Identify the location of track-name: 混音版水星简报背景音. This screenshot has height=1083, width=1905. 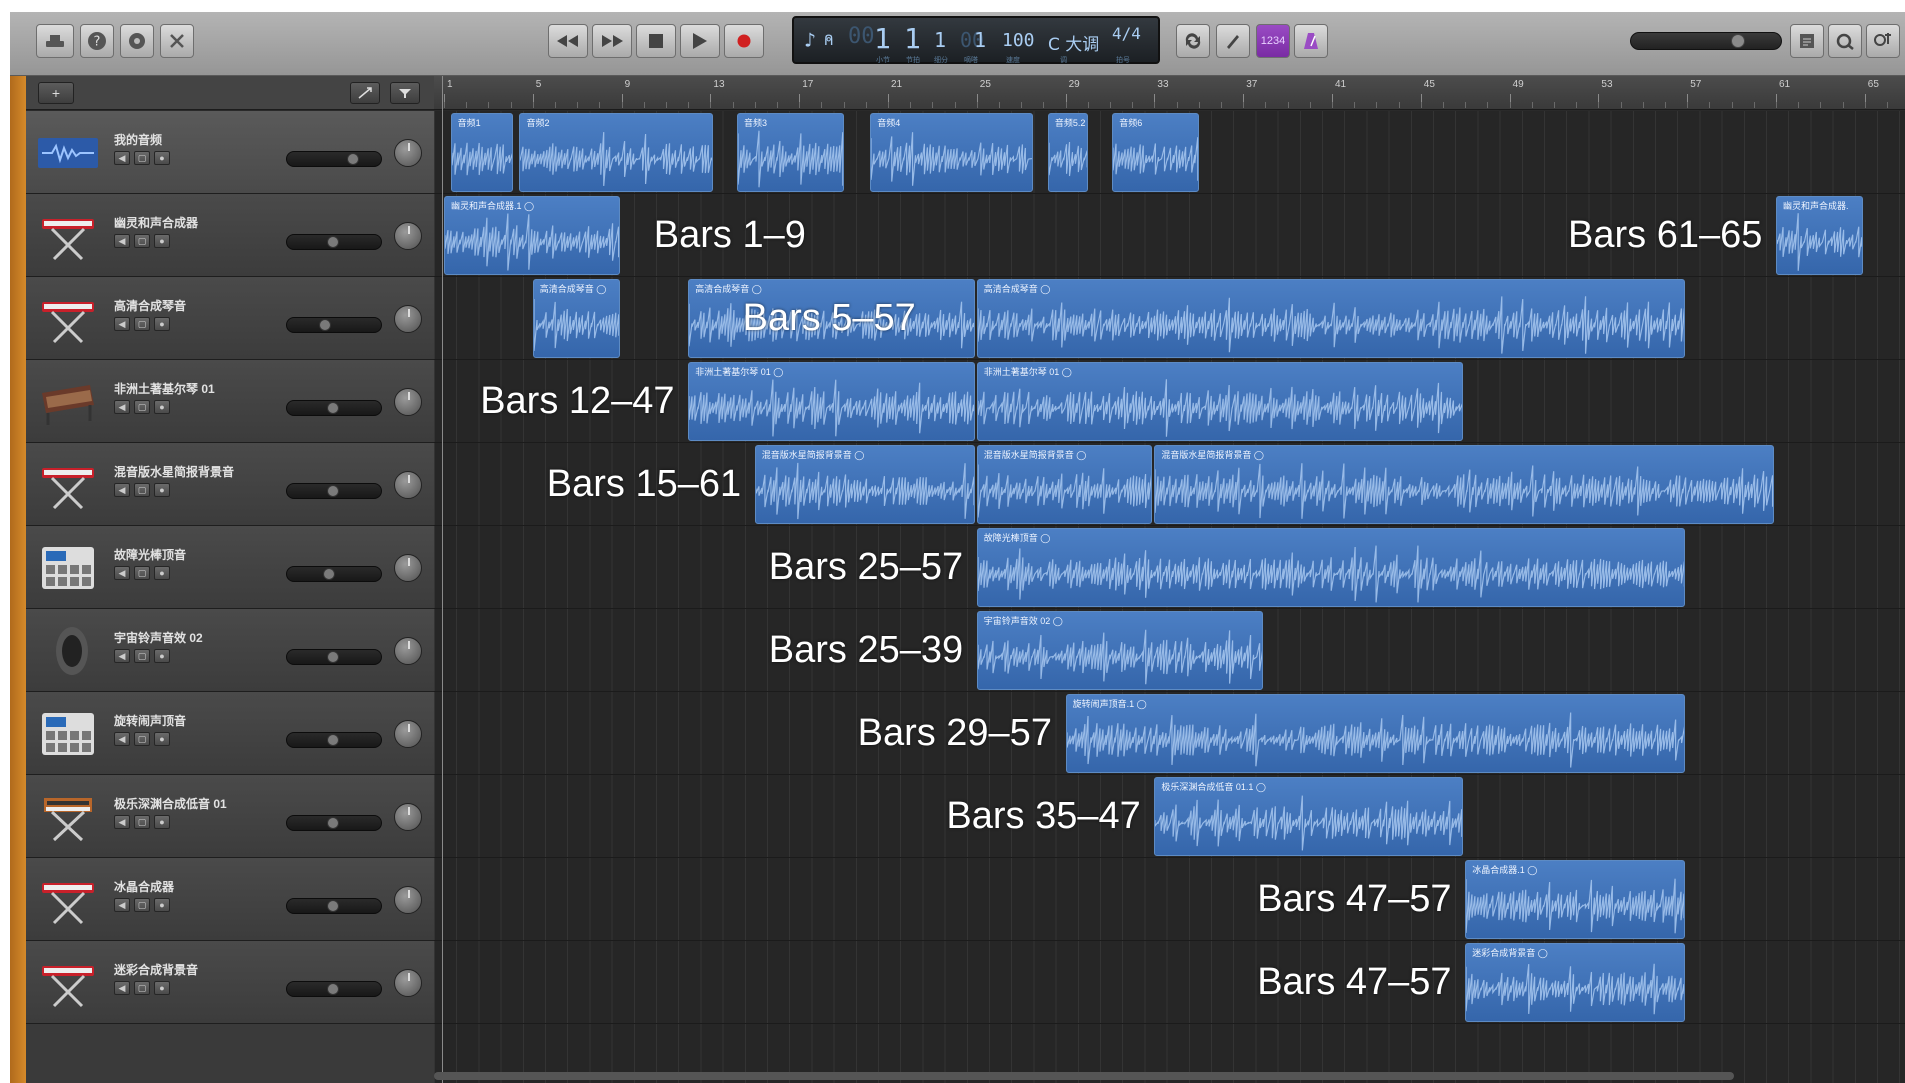
(174, 471).